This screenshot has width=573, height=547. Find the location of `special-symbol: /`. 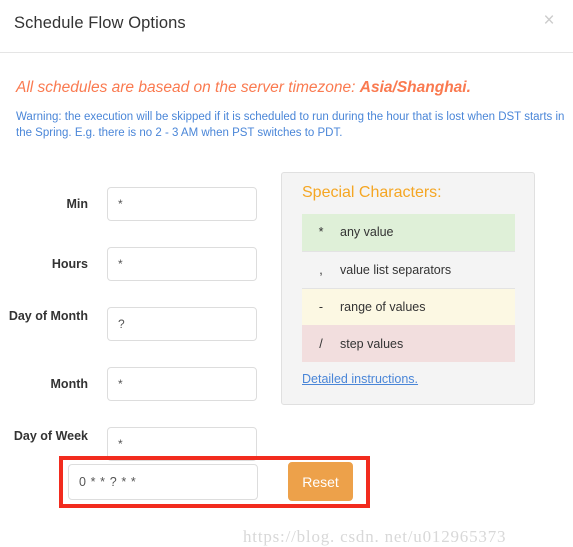

special-symbol: / is located at coordinates (321, 343).